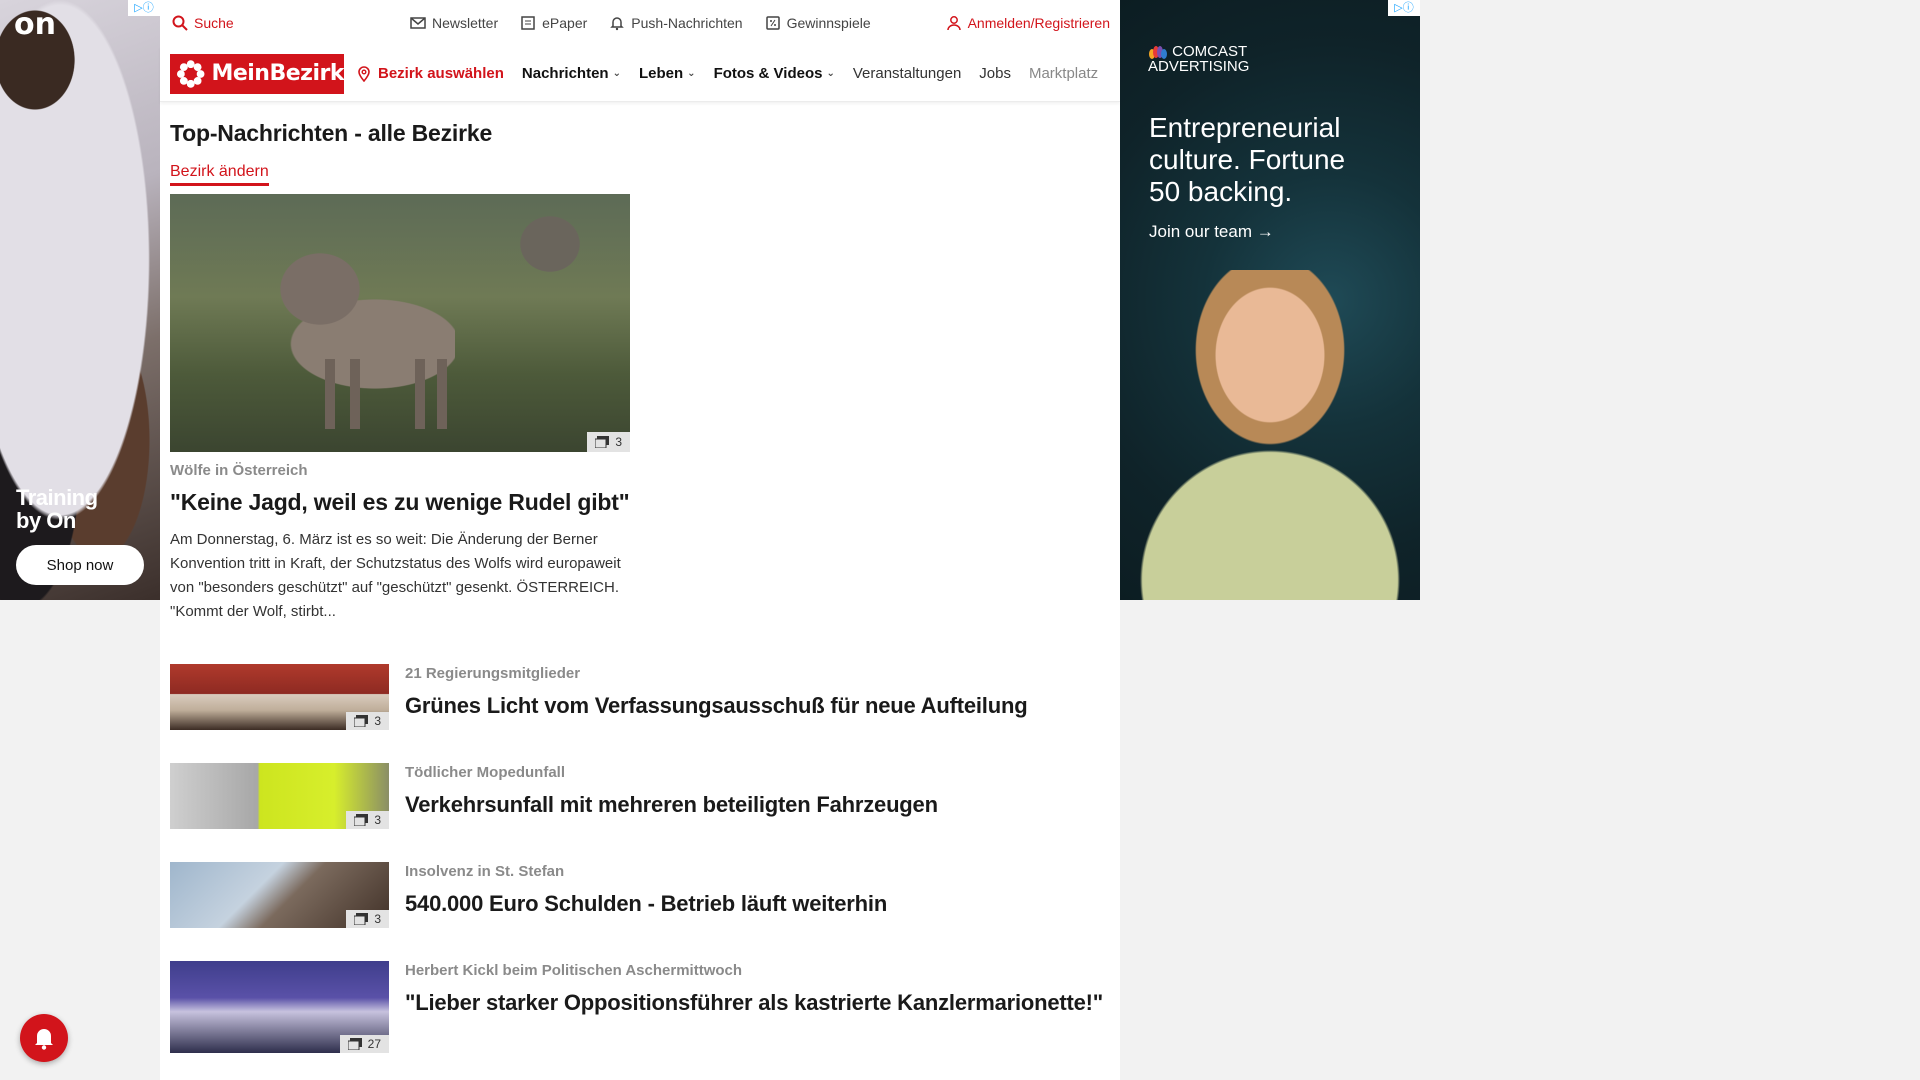 Image resolution: width=1920 pixels, height=1080 pixels. I want to click on on-logo: on, so click(35, 24).